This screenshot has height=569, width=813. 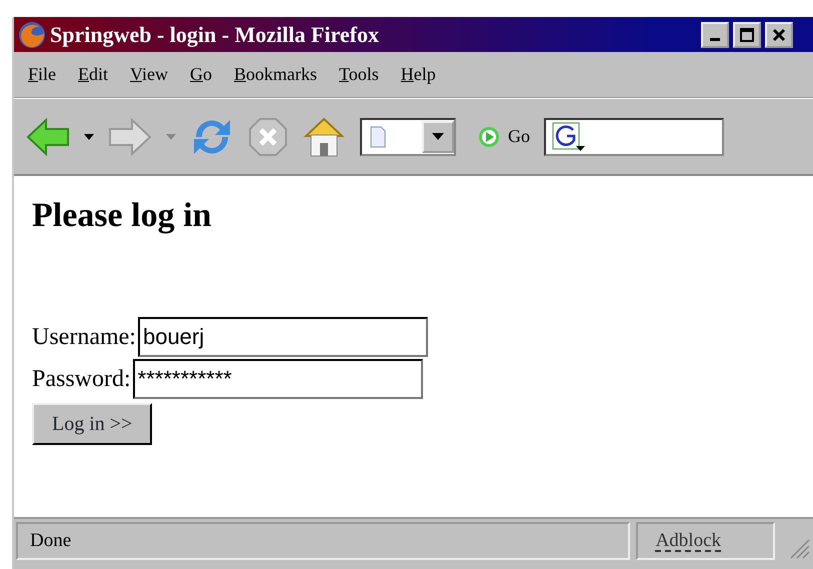 What do you see at coordinates (418, 74) in the screenshot?
I see `menu-item: Help` at bounding box center [418, 74].